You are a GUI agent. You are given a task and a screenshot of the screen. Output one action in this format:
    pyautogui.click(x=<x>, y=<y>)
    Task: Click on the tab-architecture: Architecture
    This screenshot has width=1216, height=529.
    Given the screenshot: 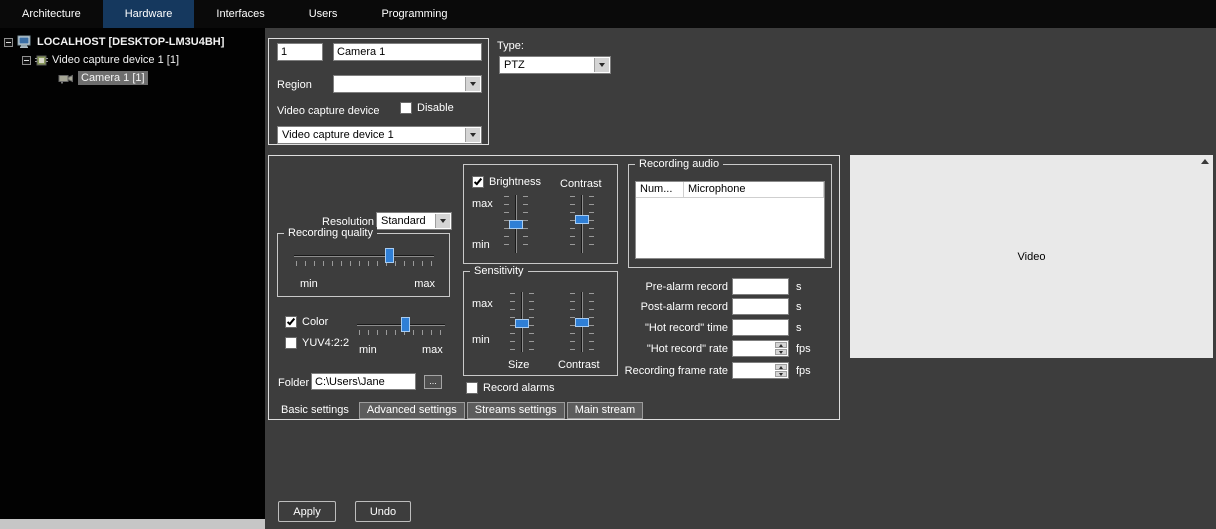 What is the action you would take?
    pyautogui.click(x=51, y=14)
    